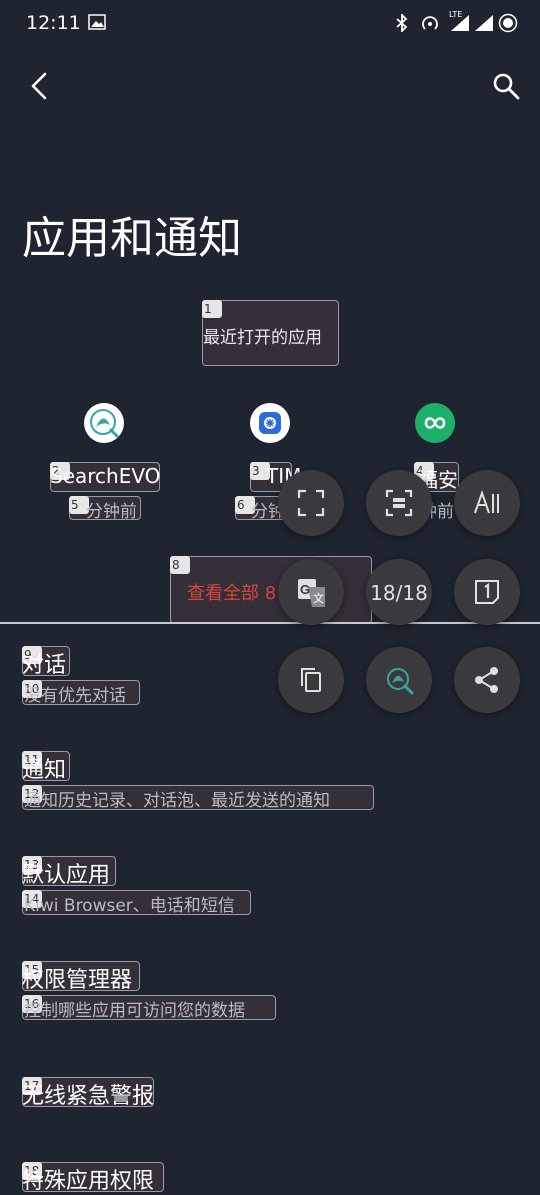  I want to click on search-icon, so click(506, 86).